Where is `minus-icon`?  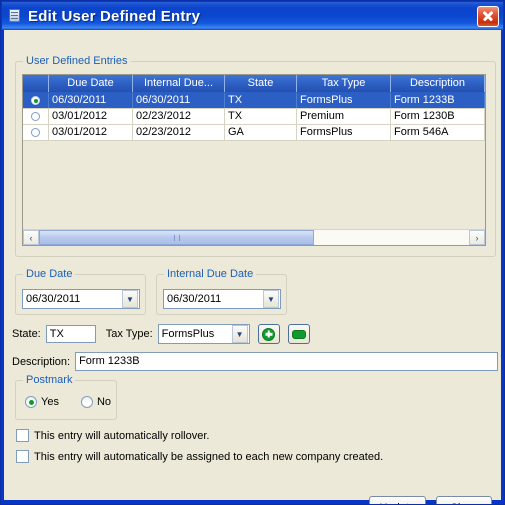
minus-icon is located at coordinates (298, 334).